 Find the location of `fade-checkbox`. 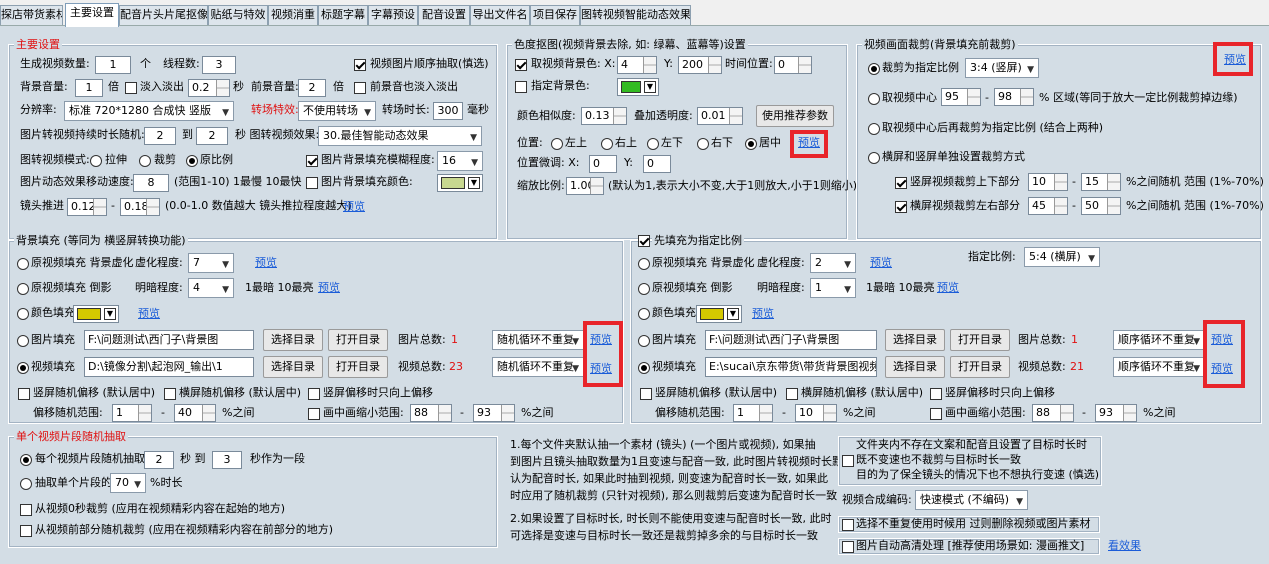

fade-checkbox is located at coordinates (131, 88).